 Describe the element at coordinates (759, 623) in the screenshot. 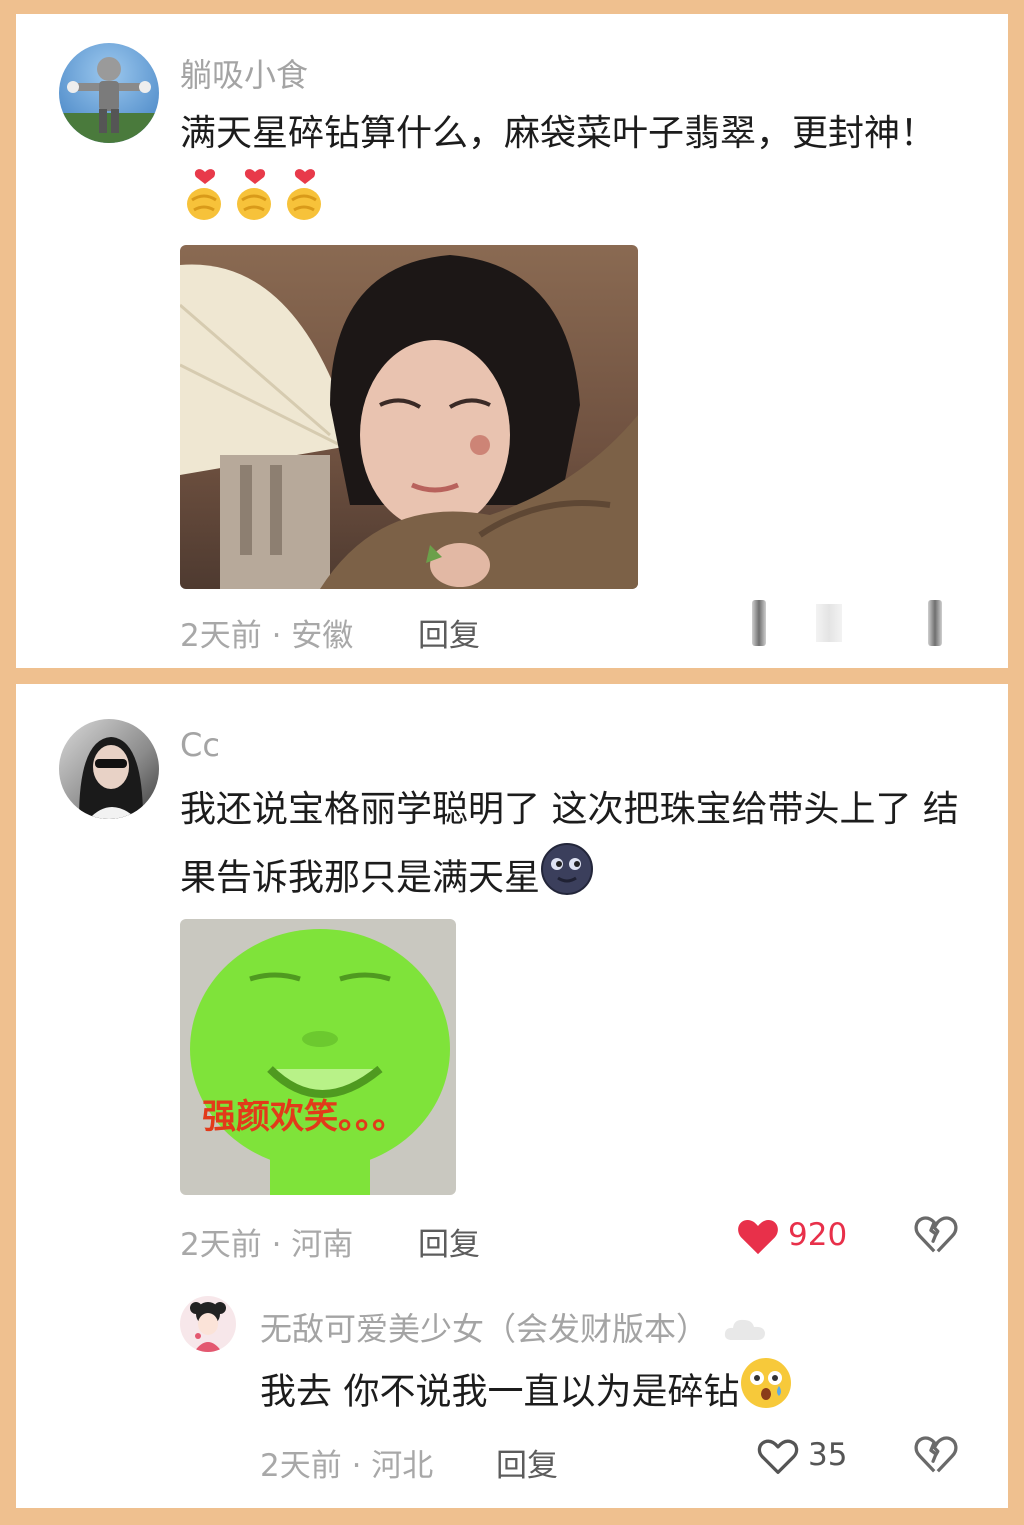

I see `like-icon` at that location.